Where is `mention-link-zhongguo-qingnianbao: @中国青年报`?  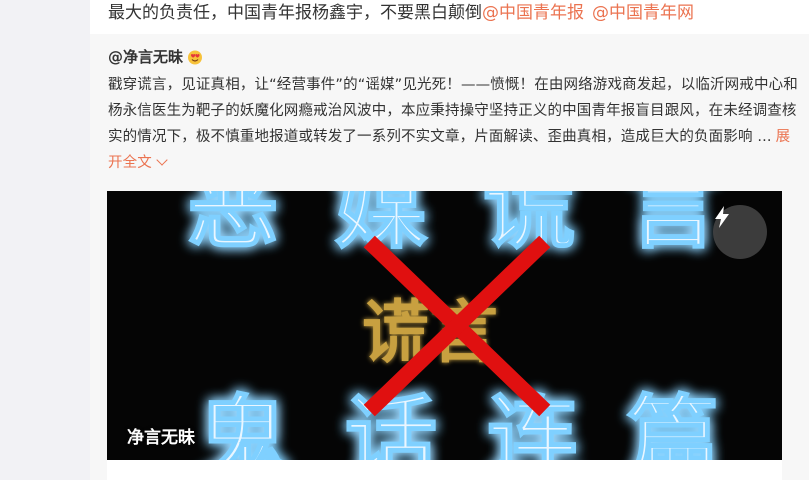 mention-link-zhongguo-qingnianbao: @中国青年报 is located at coordinates (533, 13).